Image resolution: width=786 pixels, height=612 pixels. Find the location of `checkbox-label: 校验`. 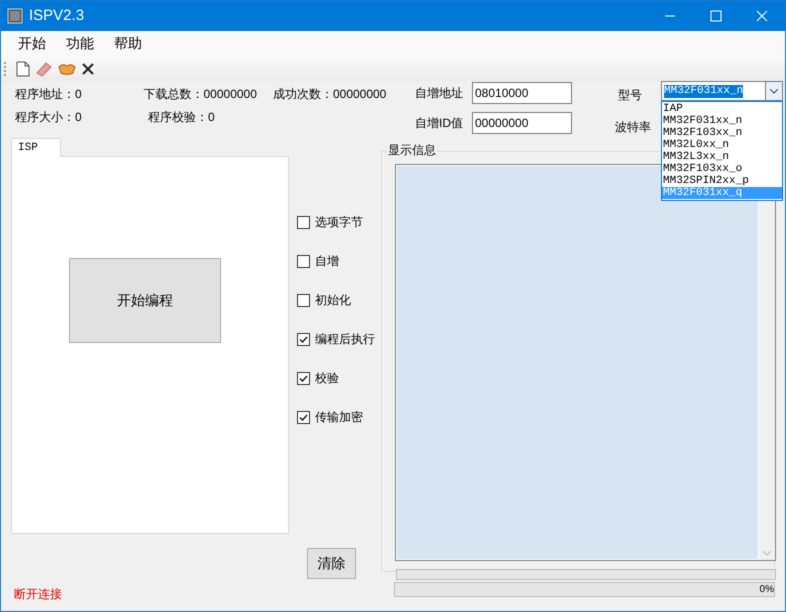

checkbox-label: 校验 is located at coordinates (327, 378).